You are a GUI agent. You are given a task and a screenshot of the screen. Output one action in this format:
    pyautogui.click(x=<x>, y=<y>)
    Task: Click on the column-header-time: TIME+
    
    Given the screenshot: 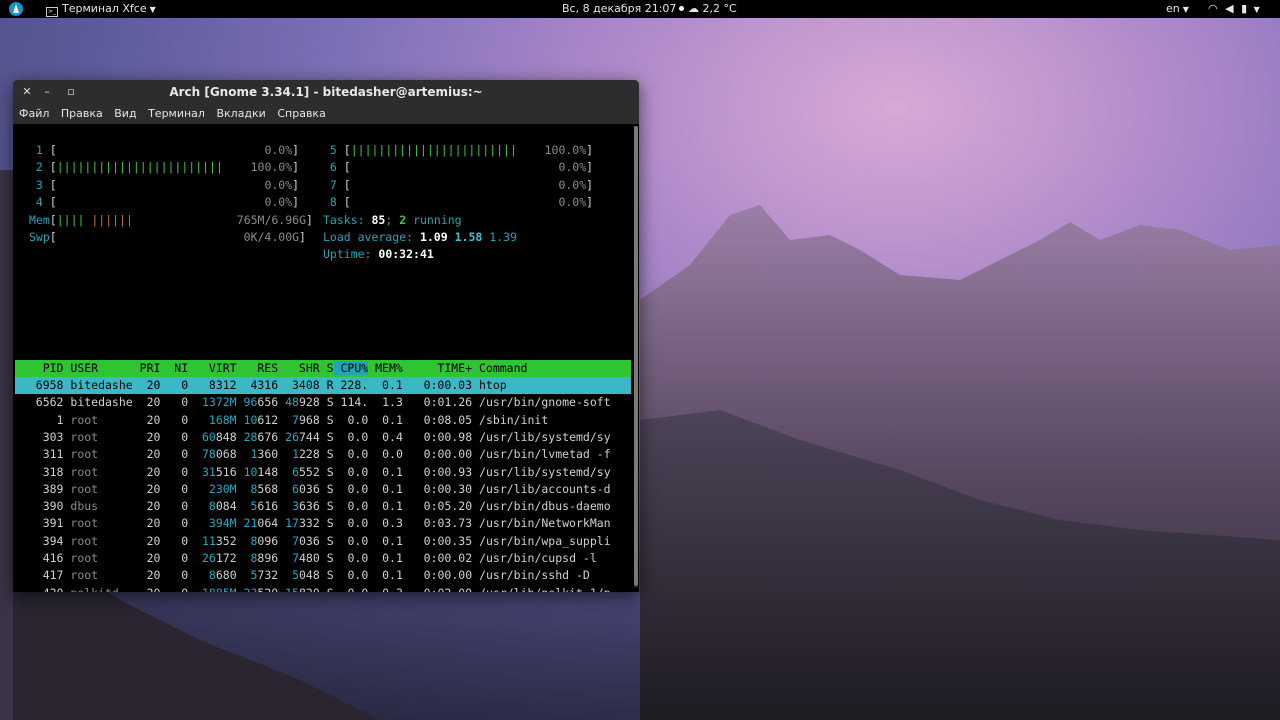 What is the action you would take?
    pyautogui.click(x=437, y=368)
    